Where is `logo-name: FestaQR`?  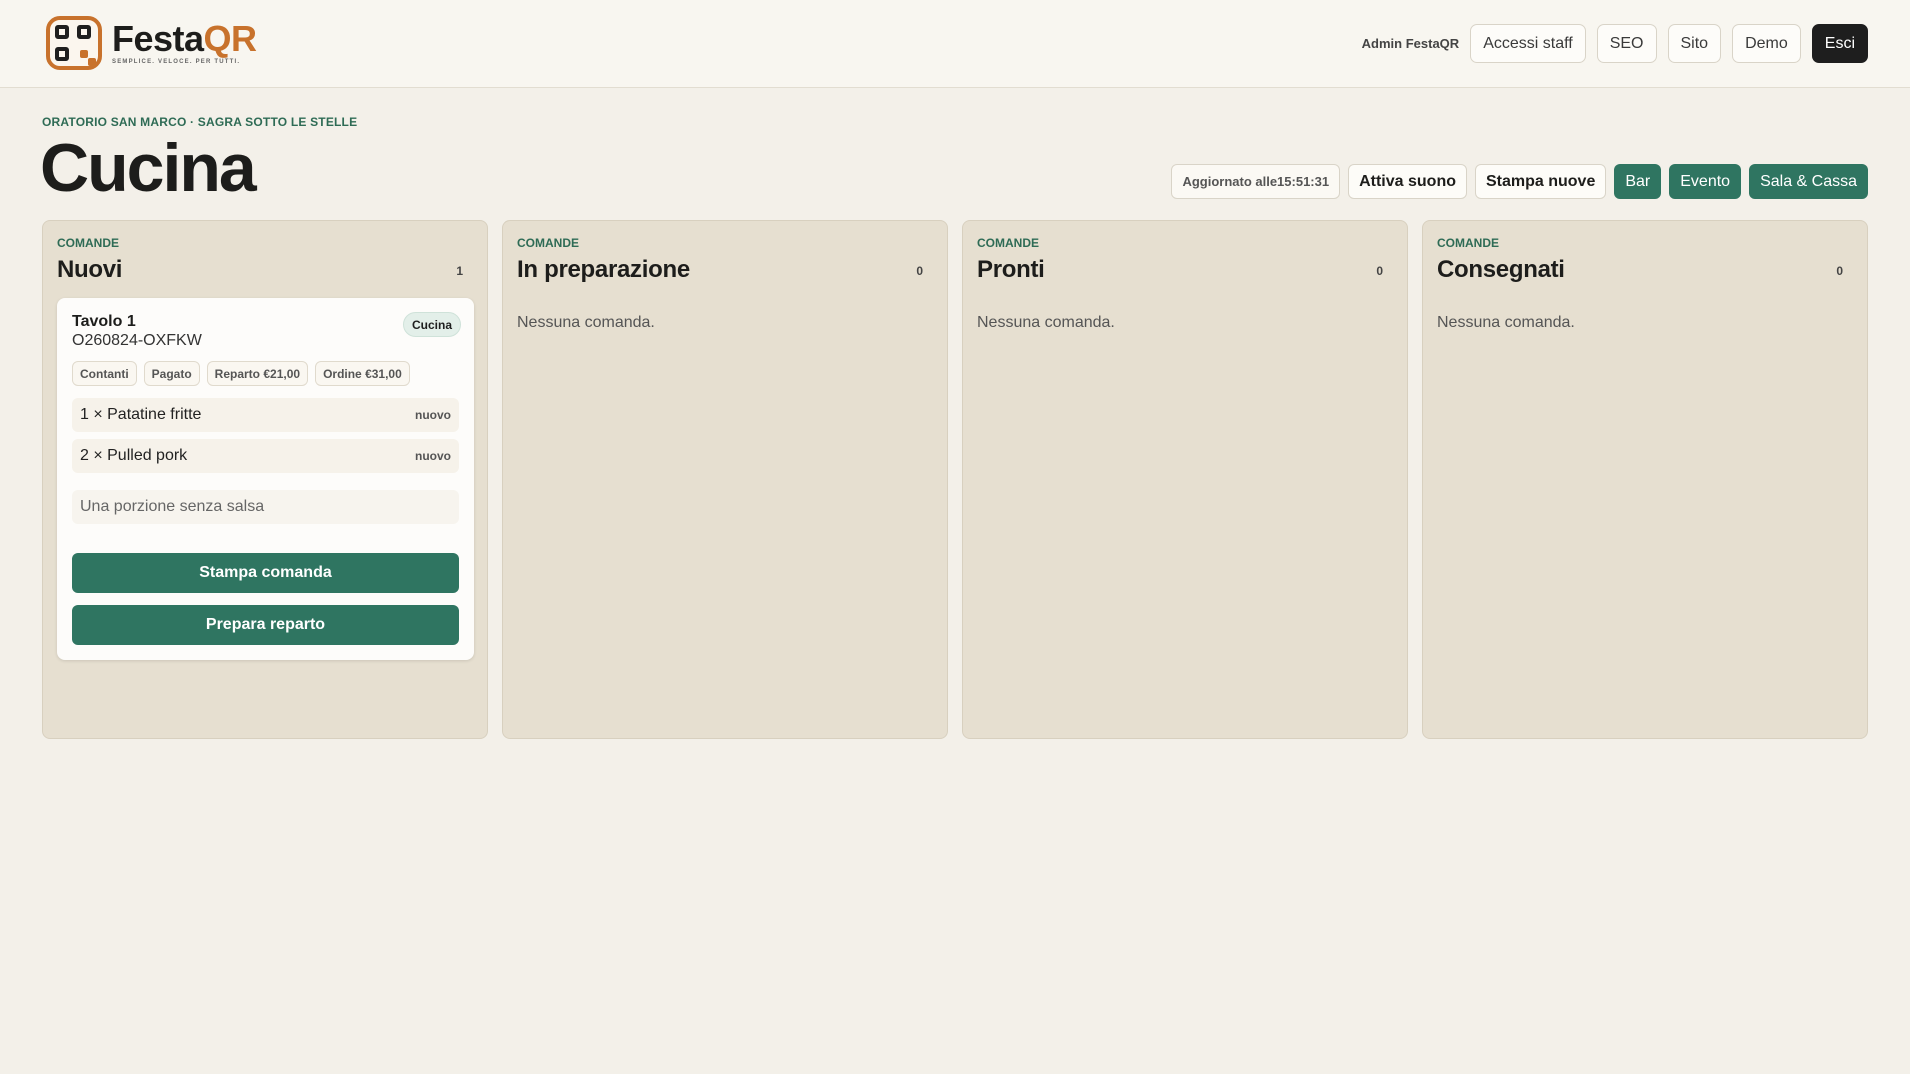
logo-name: FestaQR is located at coordinates (184, 38).